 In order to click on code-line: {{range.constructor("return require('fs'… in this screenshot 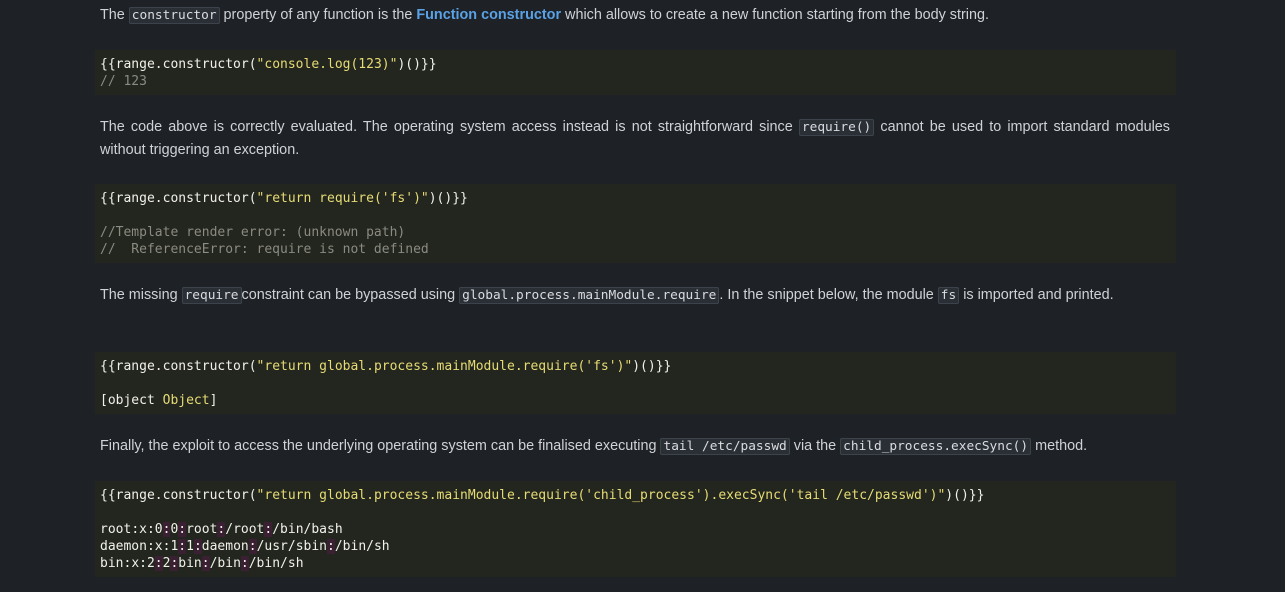, I will do `click(284, 198)`.